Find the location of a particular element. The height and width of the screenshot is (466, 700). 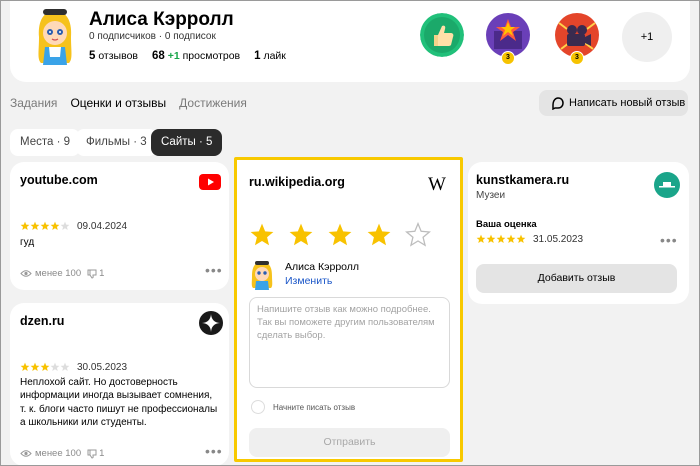

write-new-review-button: Написать новый отзыв is located at coordinates (613, 103).